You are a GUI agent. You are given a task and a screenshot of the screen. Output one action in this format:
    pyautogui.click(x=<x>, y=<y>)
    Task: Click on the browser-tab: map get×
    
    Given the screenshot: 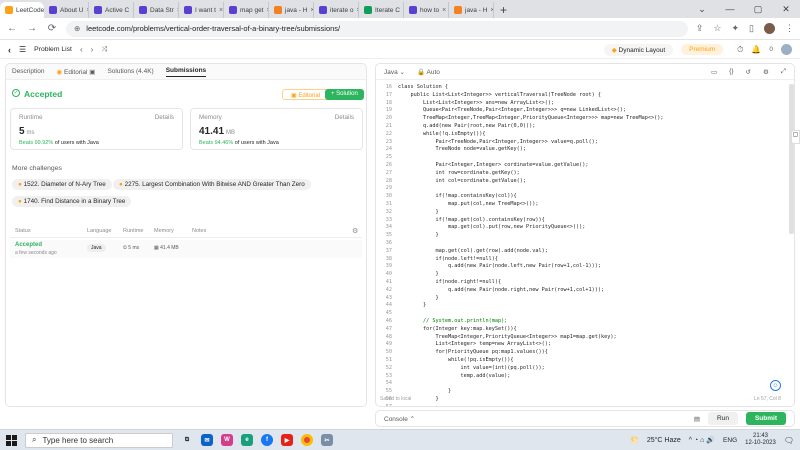 What is the action you would take?
    pyautogui.click(x=246, y=10)
    